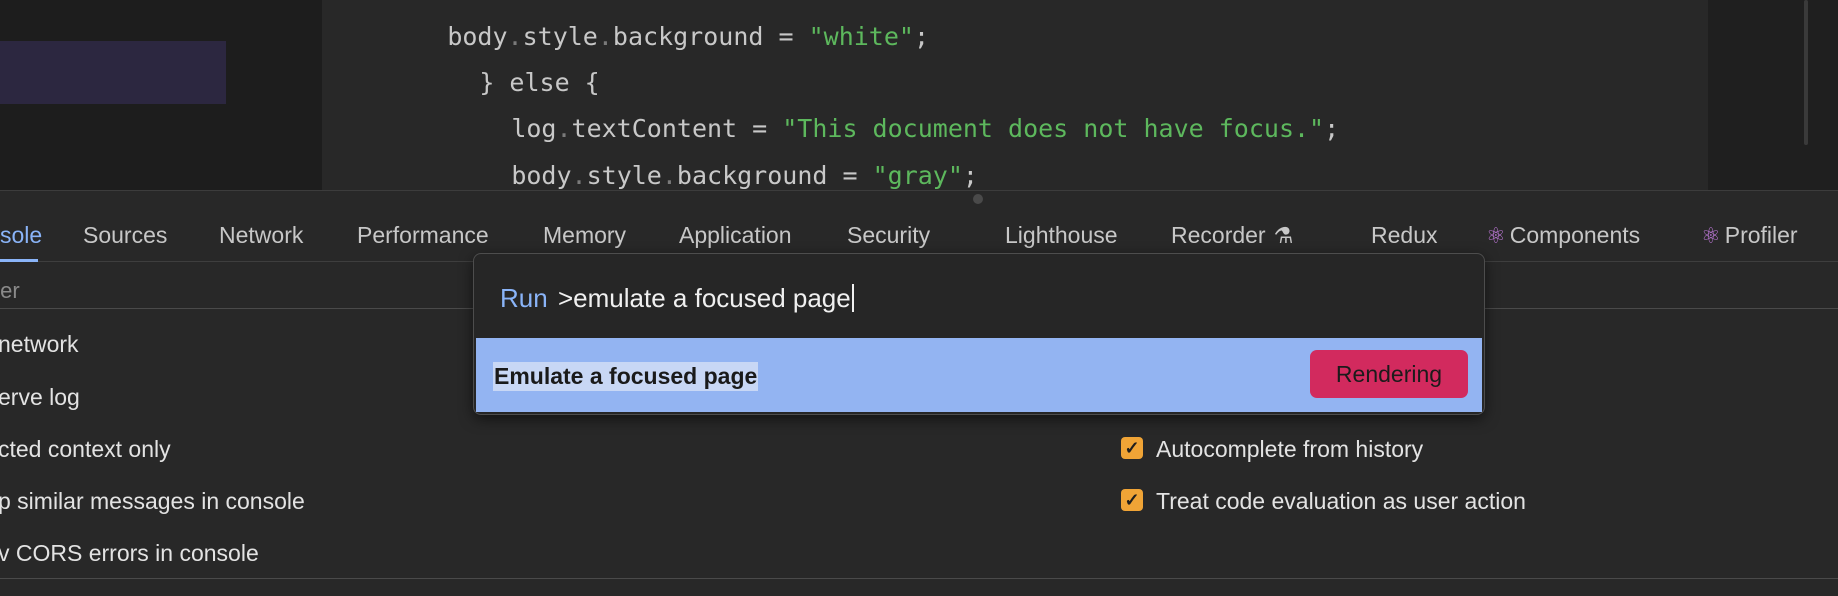 Image resolution: width=1838 pixels, height=596 pixels. Describe the element at coordinates (1773, 95) in the screenshot. I see `editor-gutter` at that location.